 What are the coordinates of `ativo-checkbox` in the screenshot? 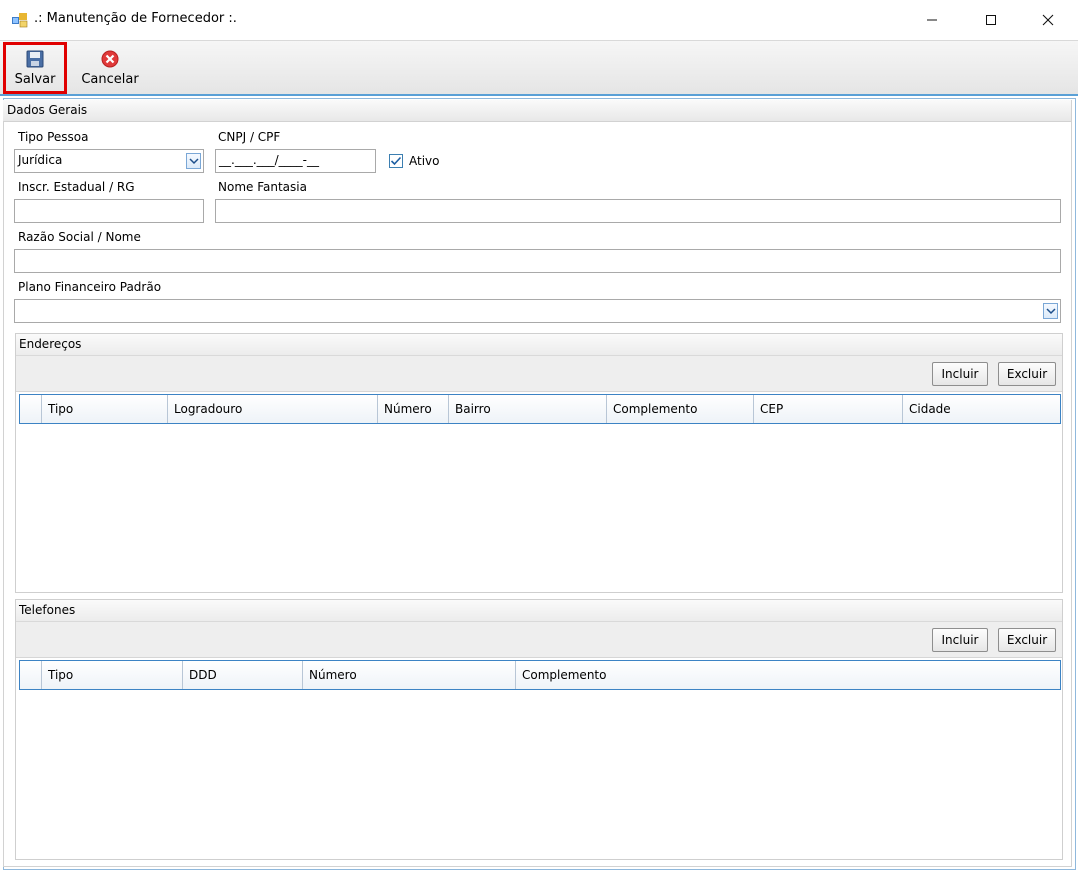 It's located at (396, 161).